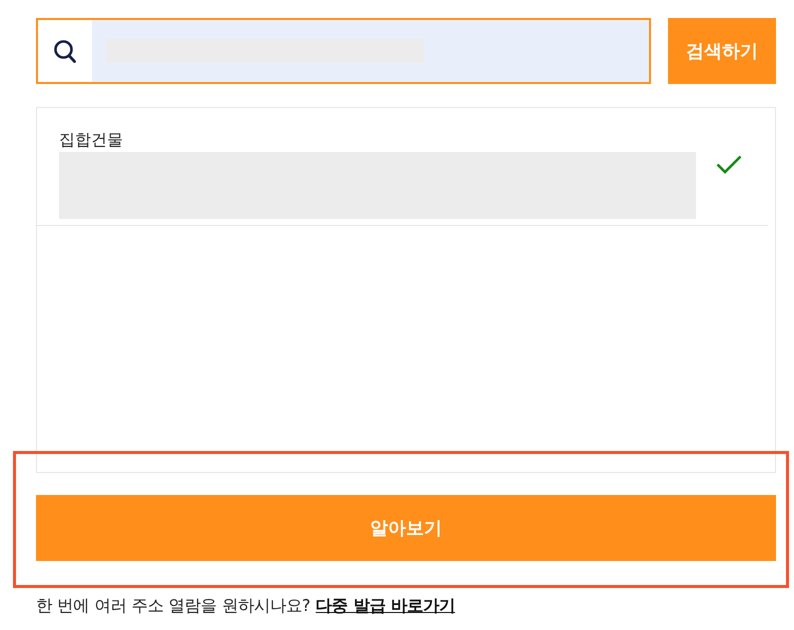 The width and height of the screenshot is (794, 630). What do you see at coordinates (386, 605) in the screenshot?
I see `multi-issue-link: 다중 발급 바로가기` at bounding box center [386, 605].